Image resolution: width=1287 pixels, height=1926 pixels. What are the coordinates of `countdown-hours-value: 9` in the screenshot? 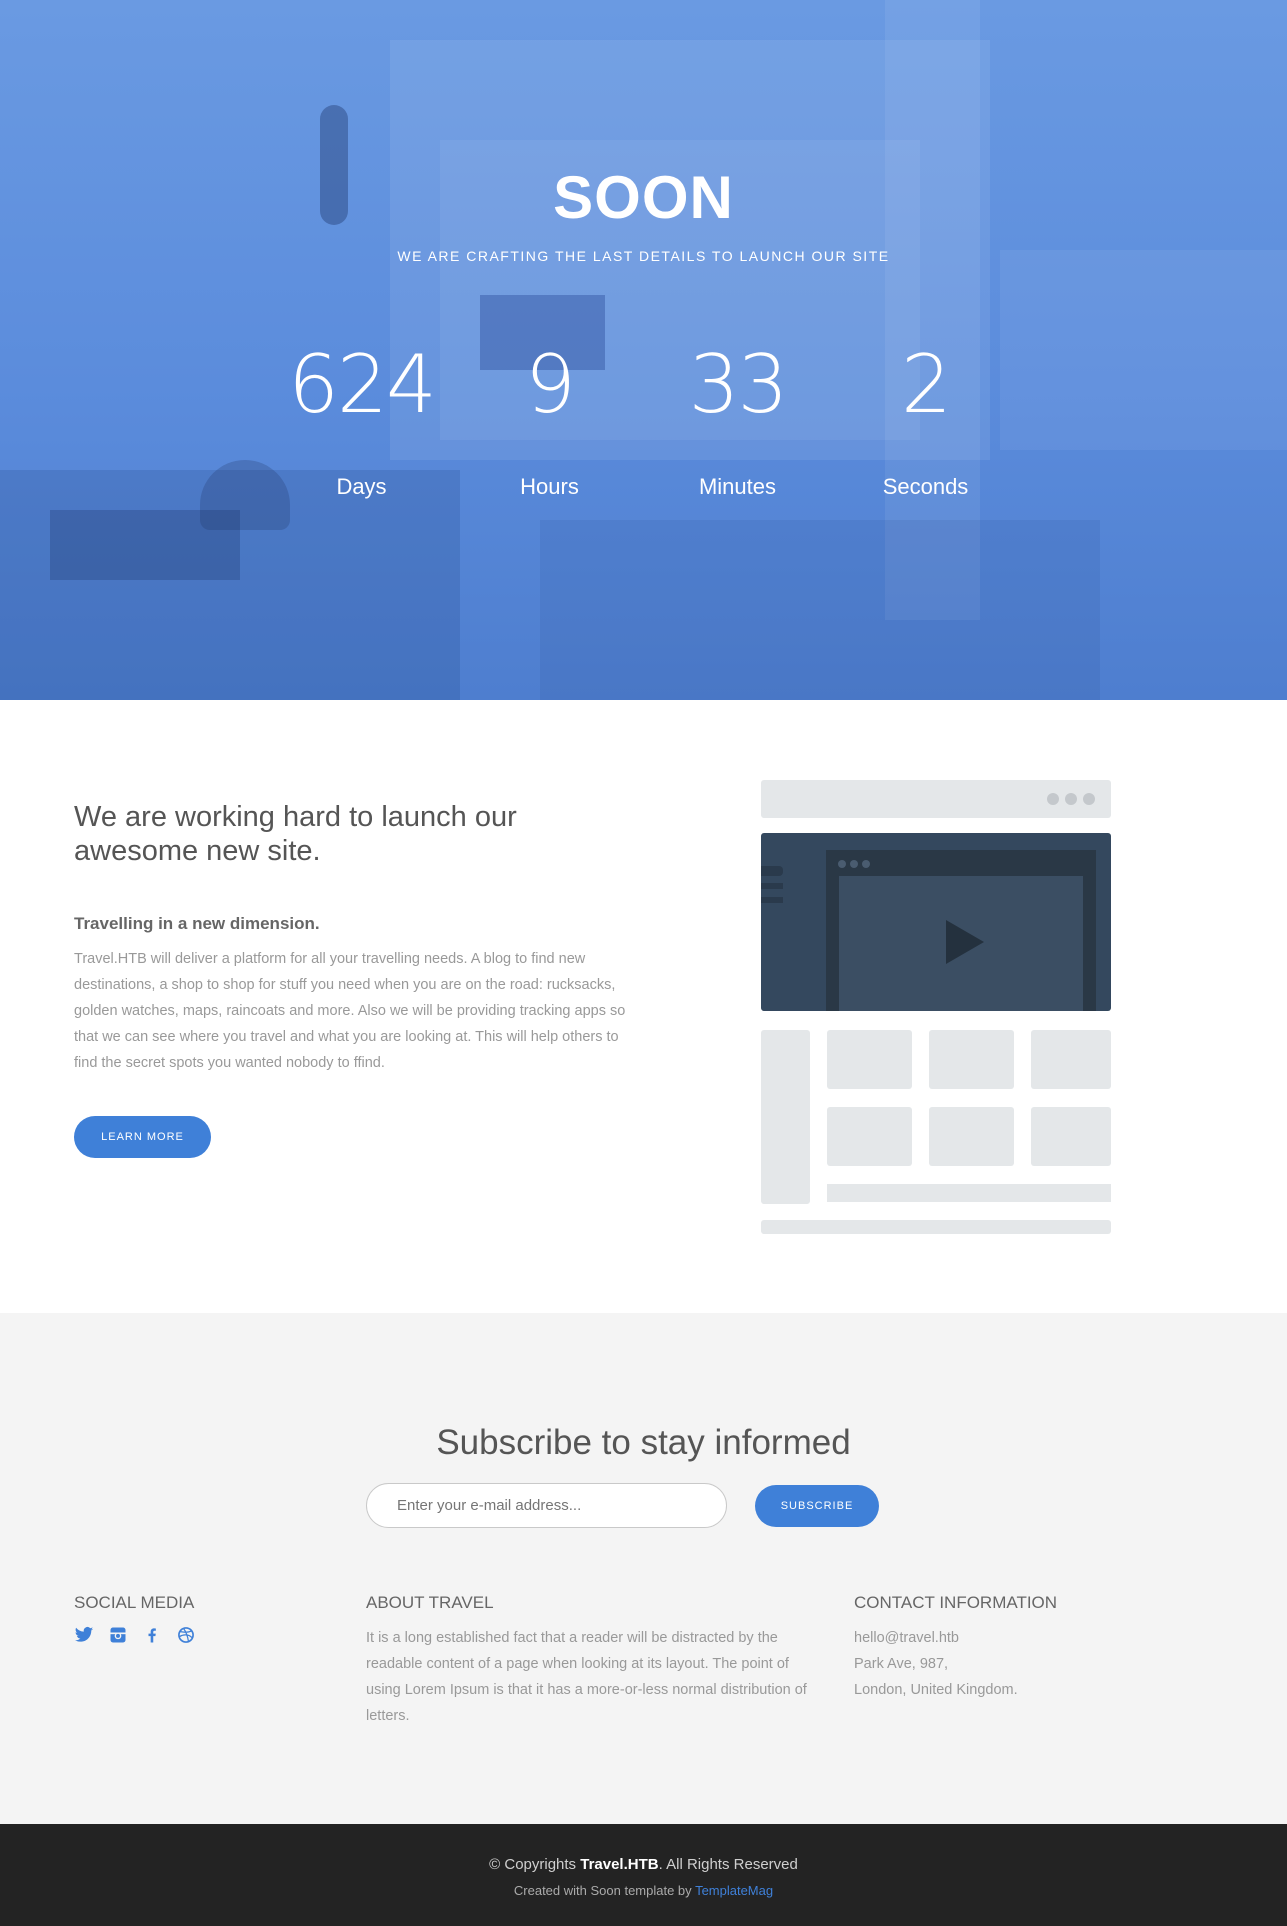 It's located at (550, 384).